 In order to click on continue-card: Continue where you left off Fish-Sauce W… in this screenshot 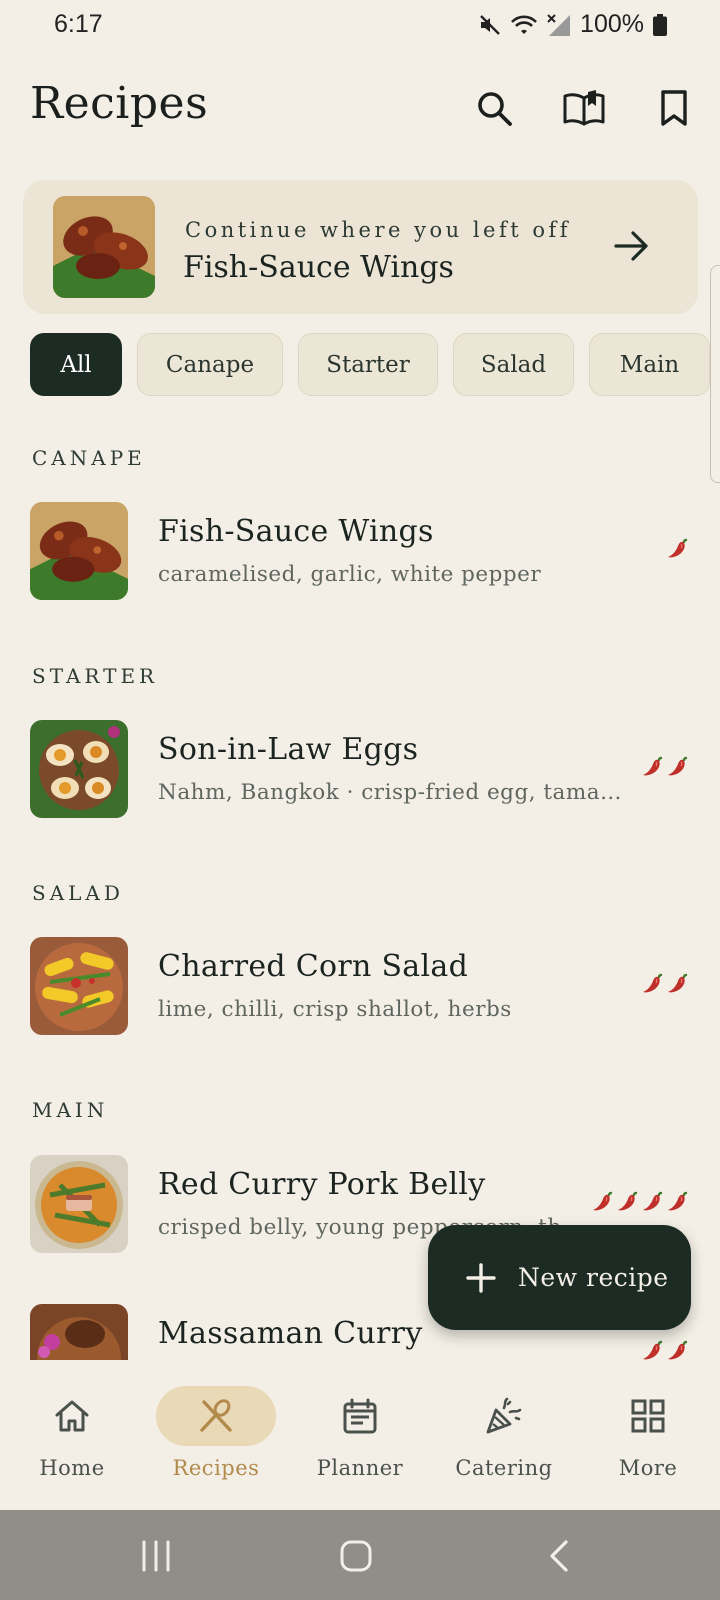, I will do `click(360, 247)`.